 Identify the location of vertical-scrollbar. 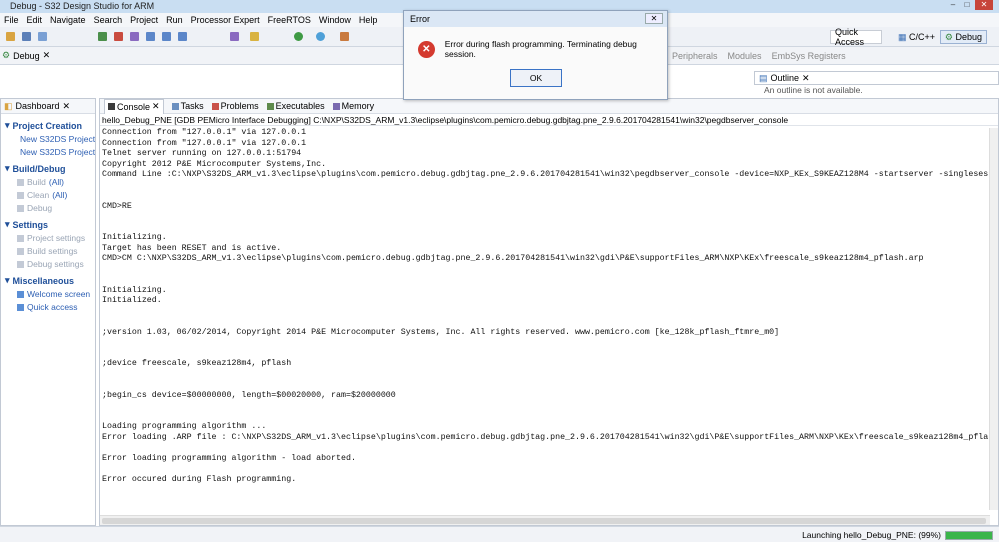
(993, 319).